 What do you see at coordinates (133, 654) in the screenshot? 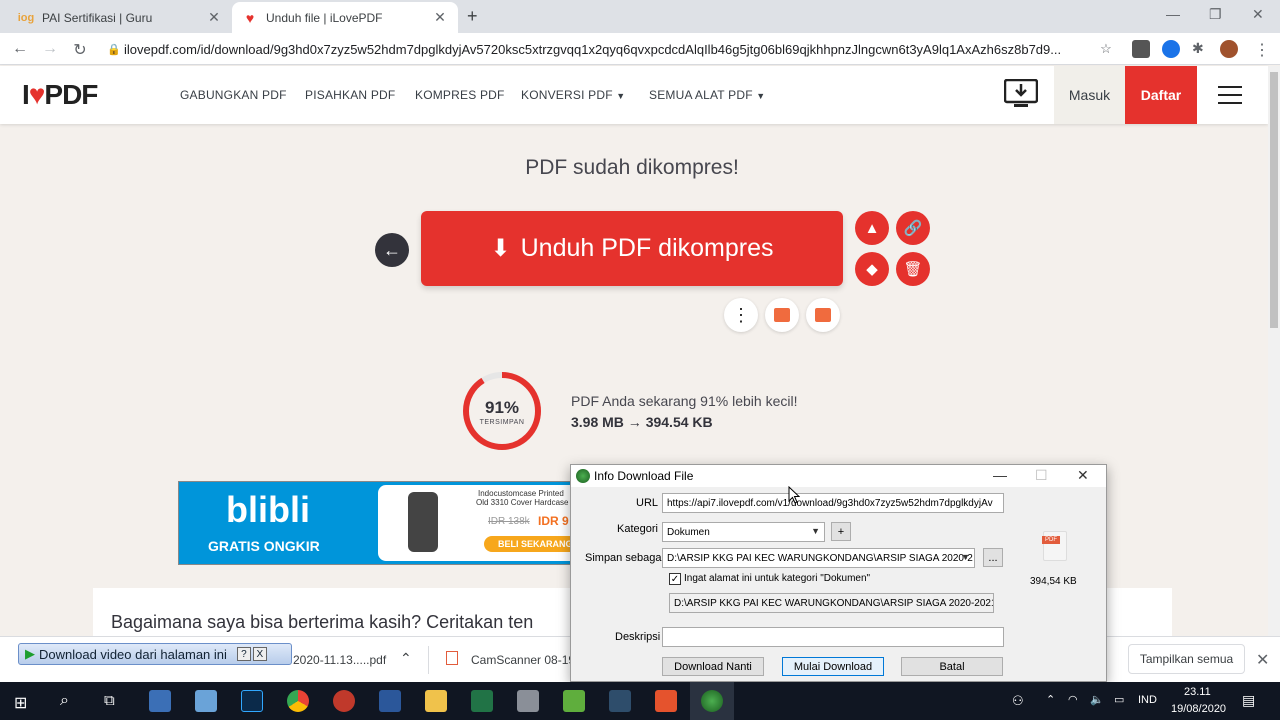
I see `download-video-label: Download video dari halaman ini` at bounding box center [133, 654].